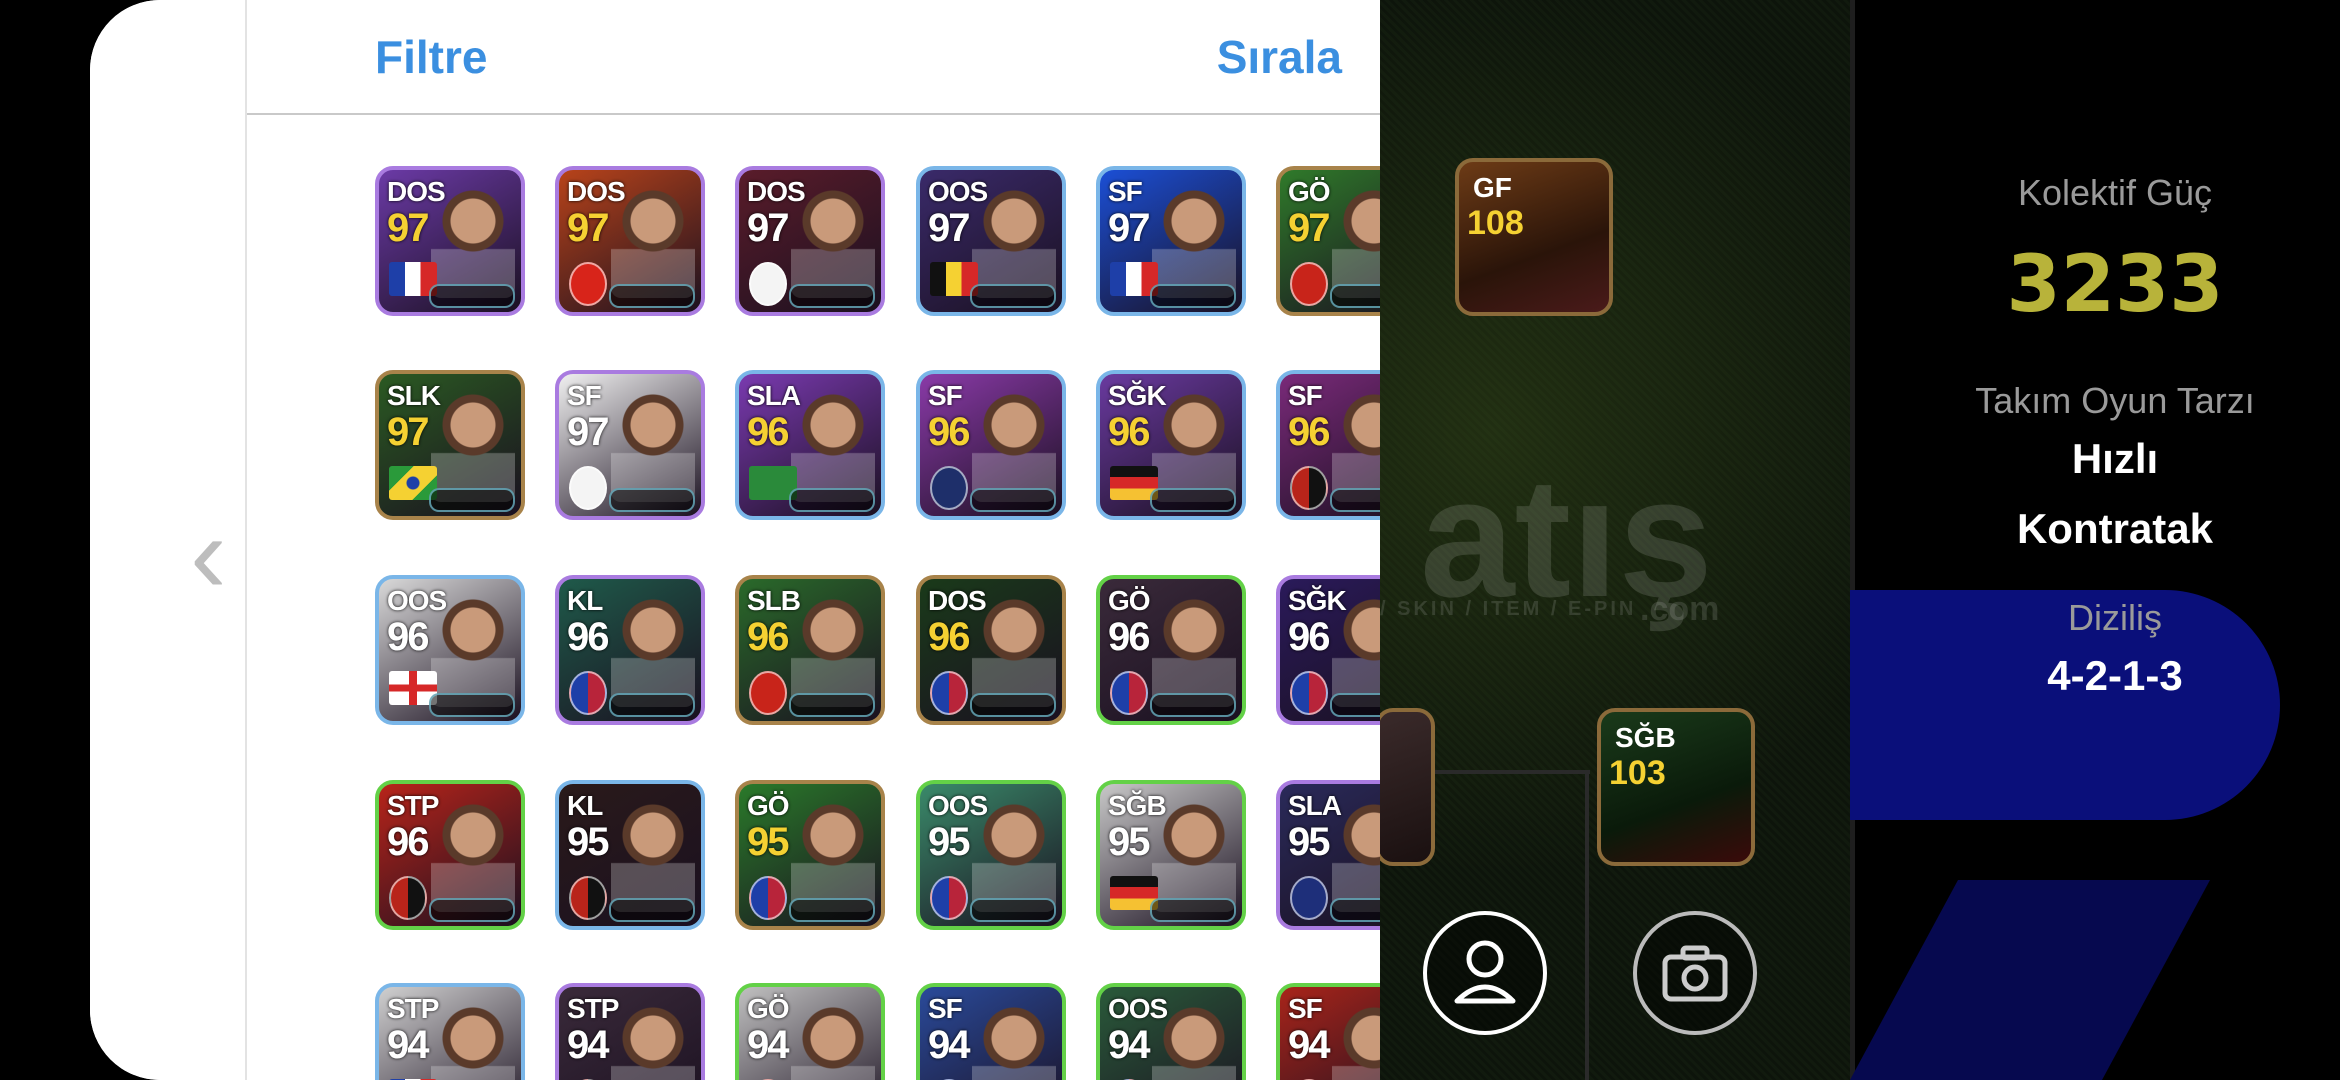 The width and height of the screenshot is (2340, 1080). Describe the element at coordinates (208, 555) in the screenshot. I see `chevron-left-icon: ‹` at that location.